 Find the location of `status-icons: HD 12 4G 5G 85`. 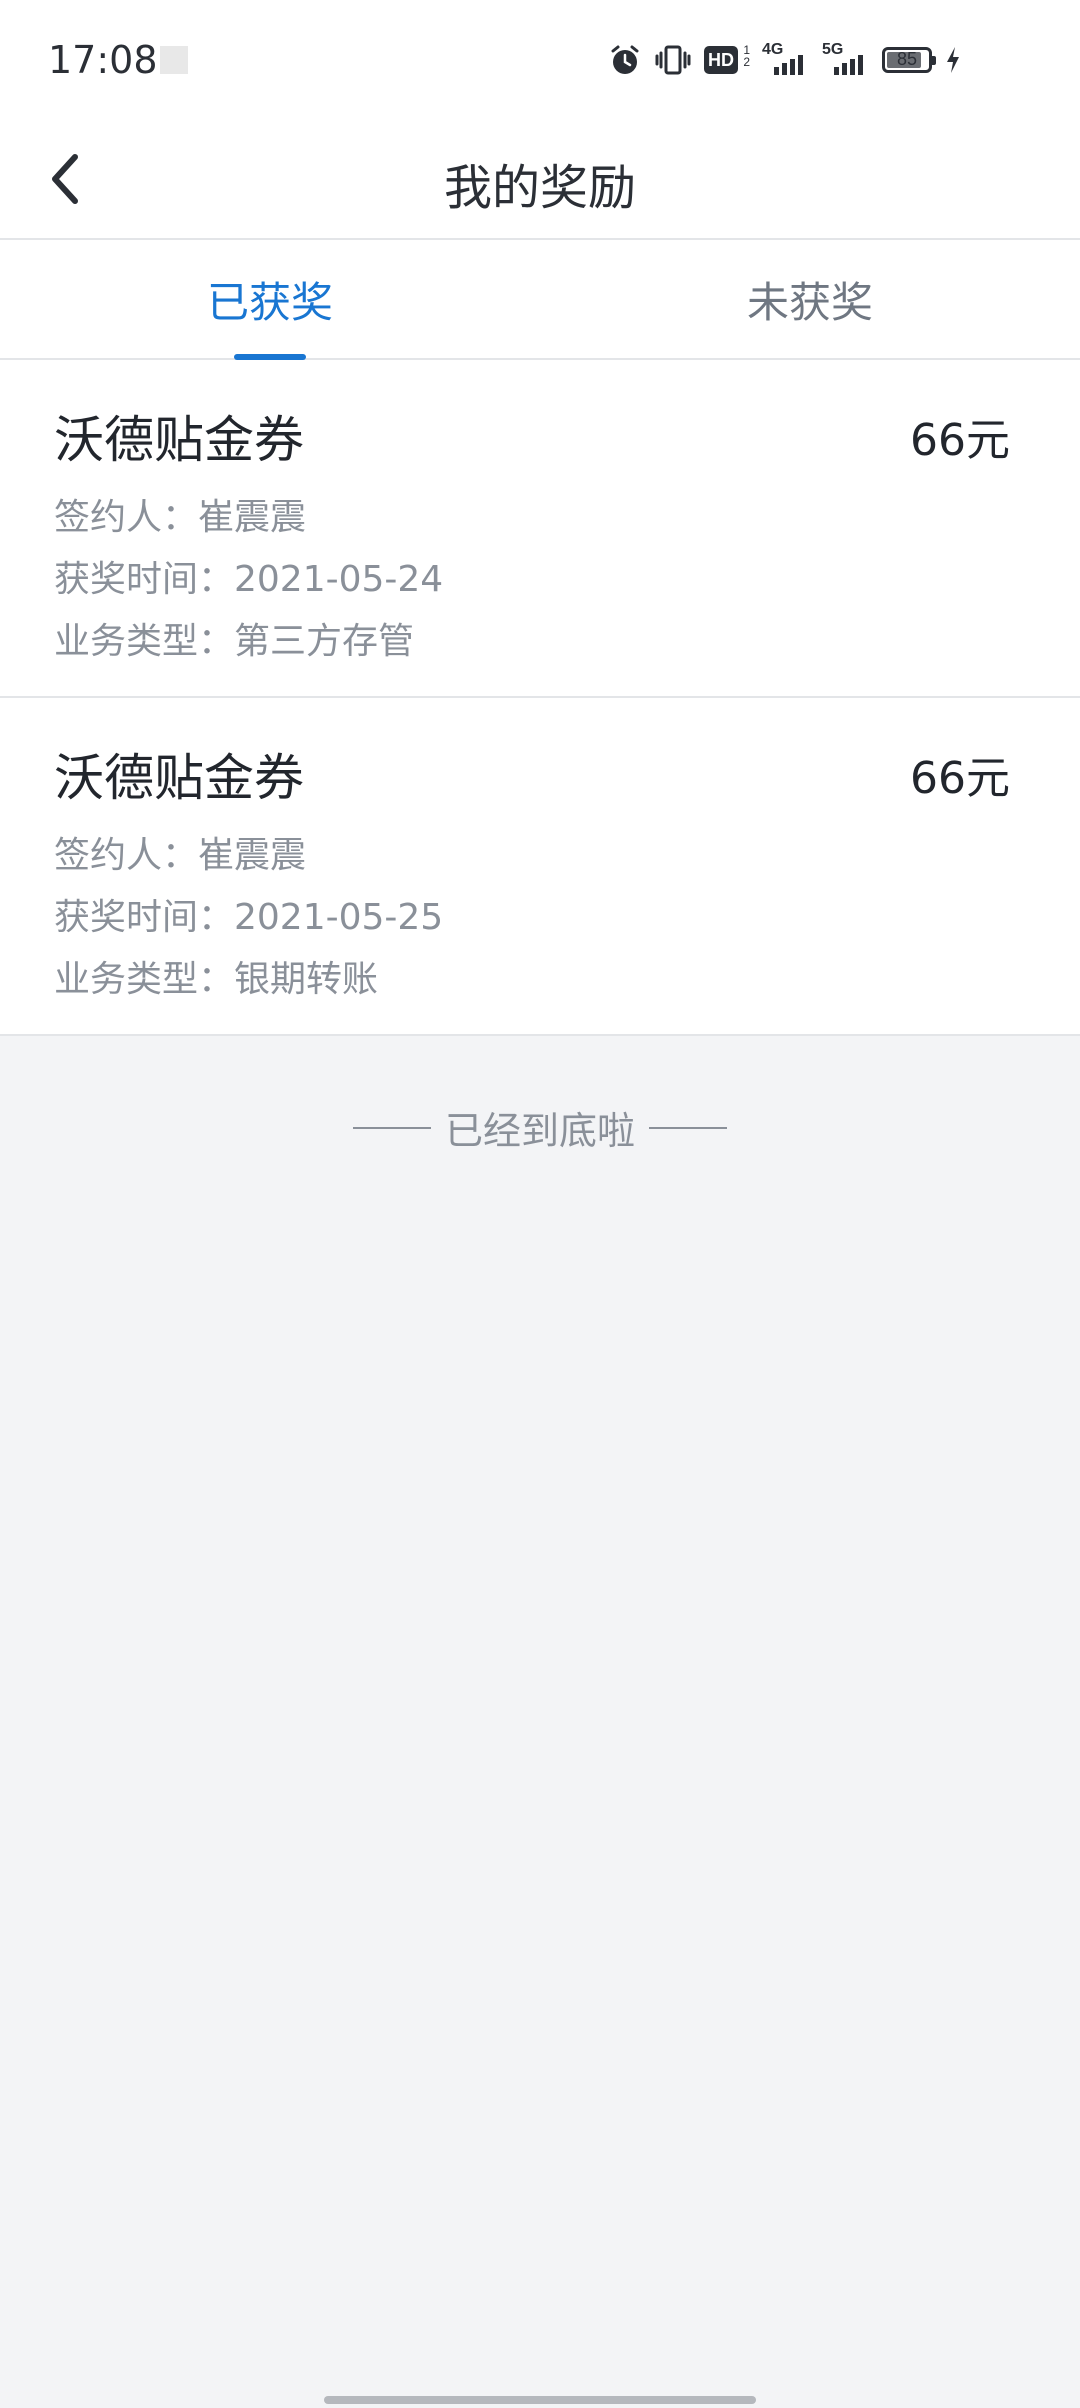

status-icons: HD 12 4G 5G 85 is located at coordinates (785, 60).